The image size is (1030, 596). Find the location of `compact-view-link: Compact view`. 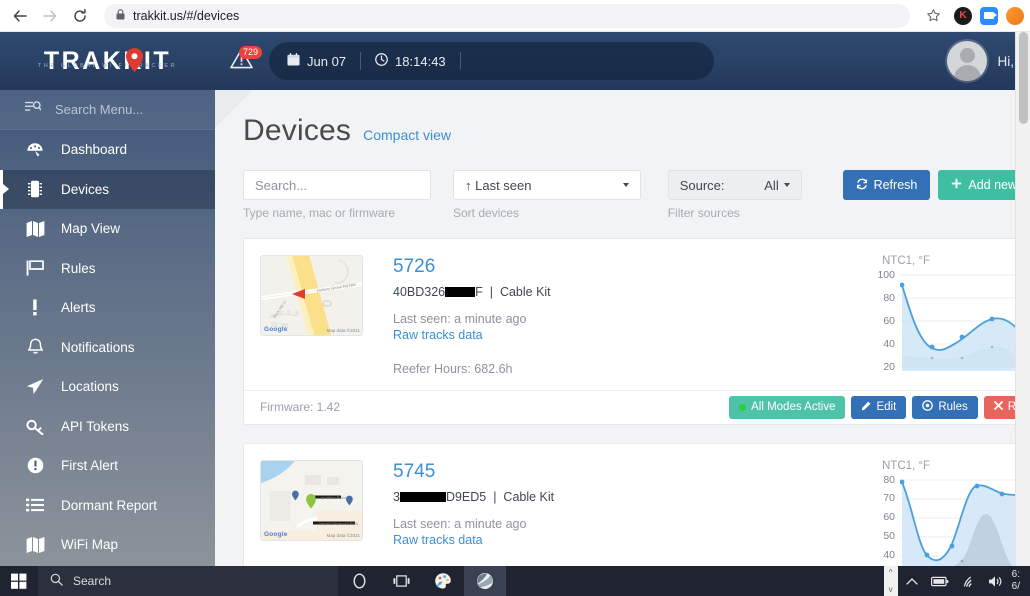

compact-view-link: Compact view is located at coordinates (407, 135).